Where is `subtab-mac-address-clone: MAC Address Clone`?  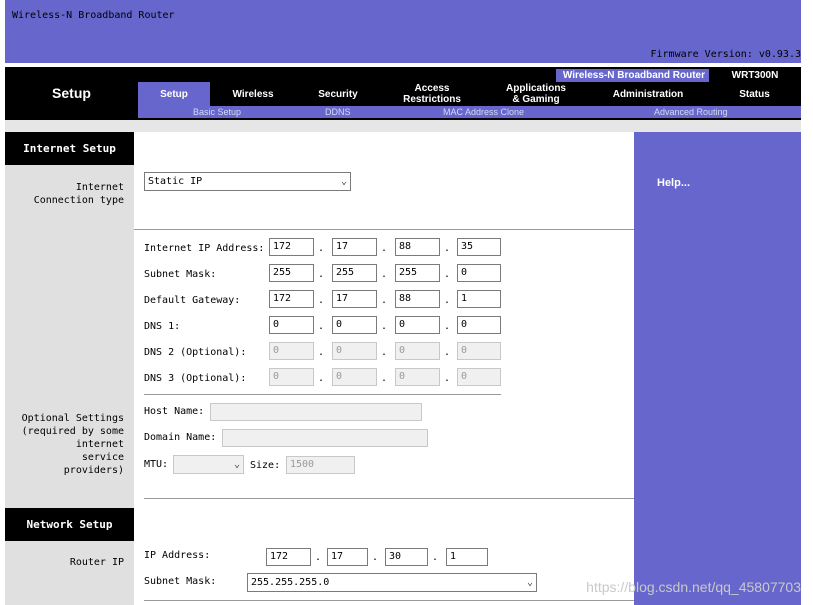
subtab-mac-address-clone: MAC Address Clone is located at coordinates (483, 112).